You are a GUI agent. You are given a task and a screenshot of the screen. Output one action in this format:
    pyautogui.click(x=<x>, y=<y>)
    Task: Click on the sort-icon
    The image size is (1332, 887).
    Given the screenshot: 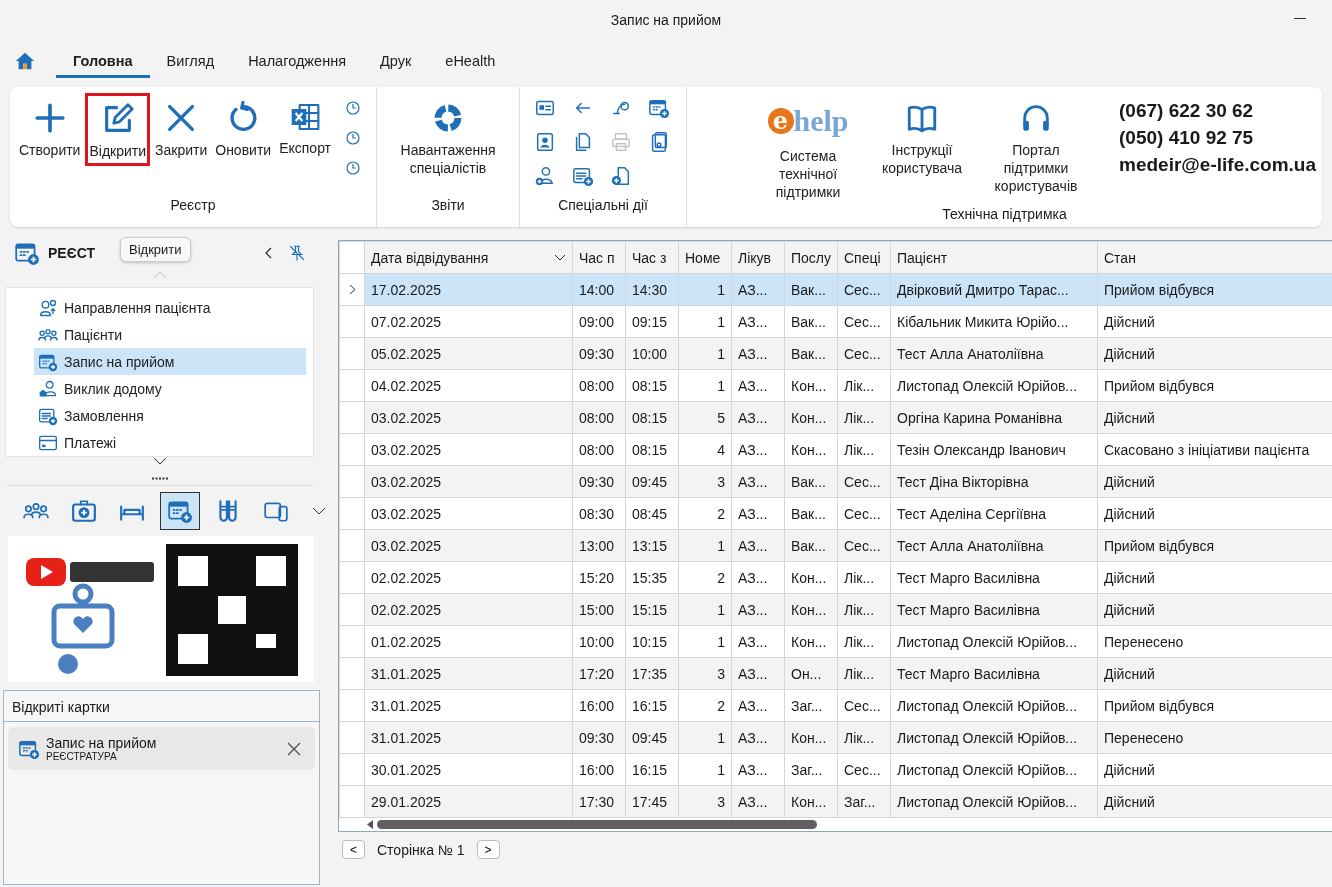 What is the action you would take?
    pyautogui.click(x=560, y=257)
    